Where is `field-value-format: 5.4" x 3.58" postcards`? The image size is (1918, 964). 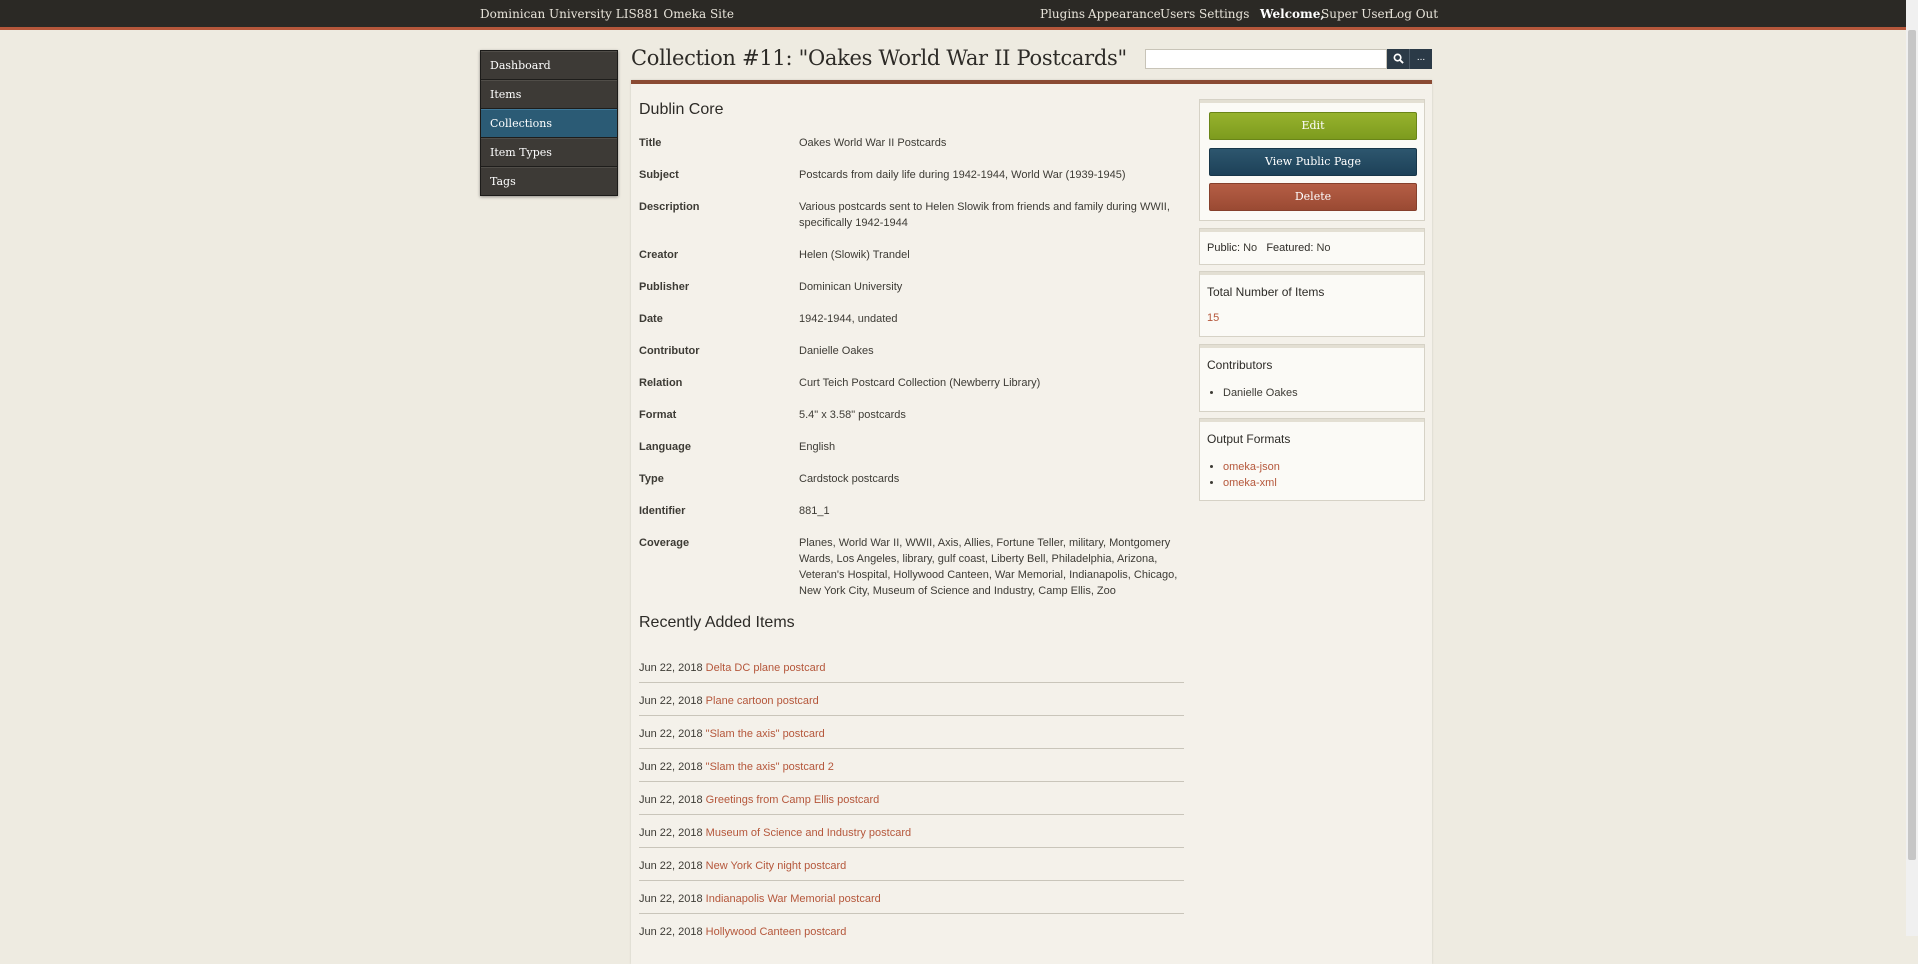
field-value-format: 5.4" x 3.58" postcards is located at coordinates (852, 415).